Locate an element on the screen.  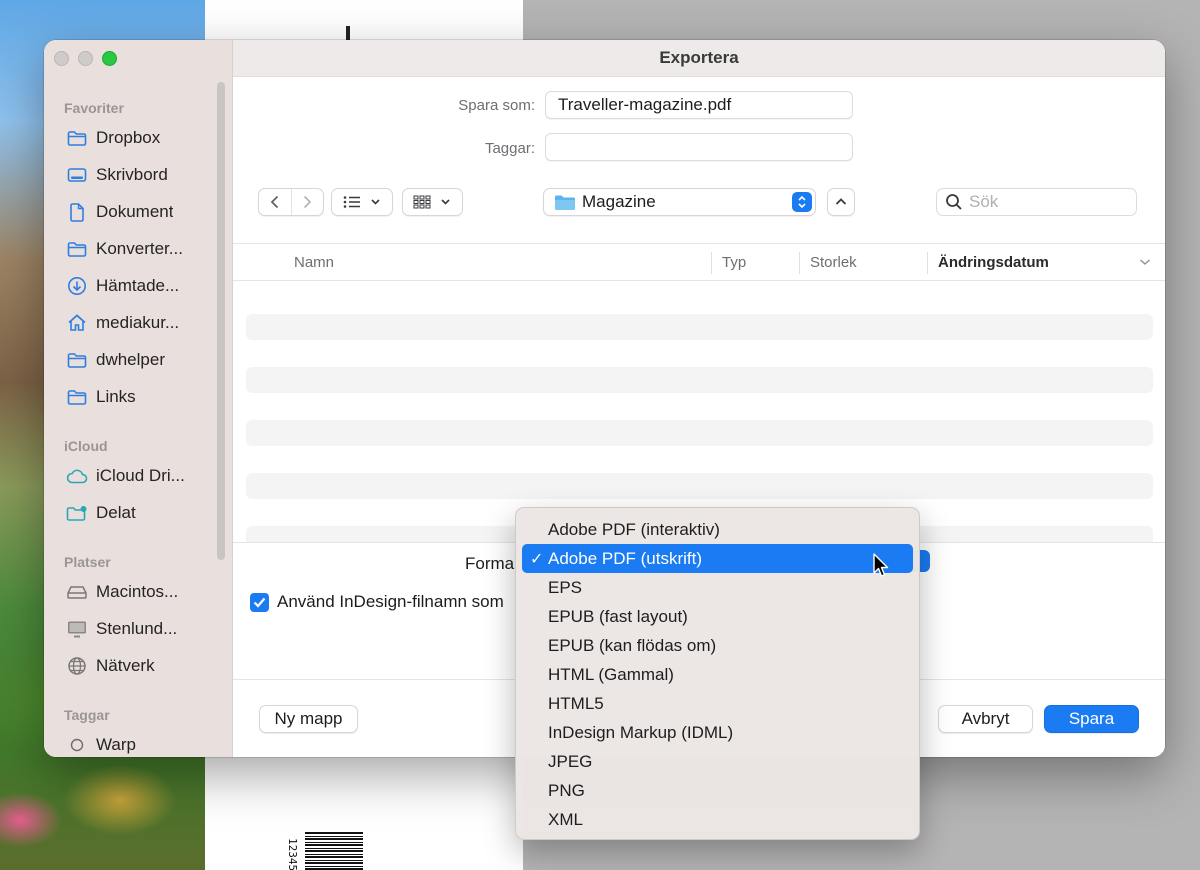
format-option-epub-reflowable: EPUB (kan flödas om) is located at coordinates (717, 645).